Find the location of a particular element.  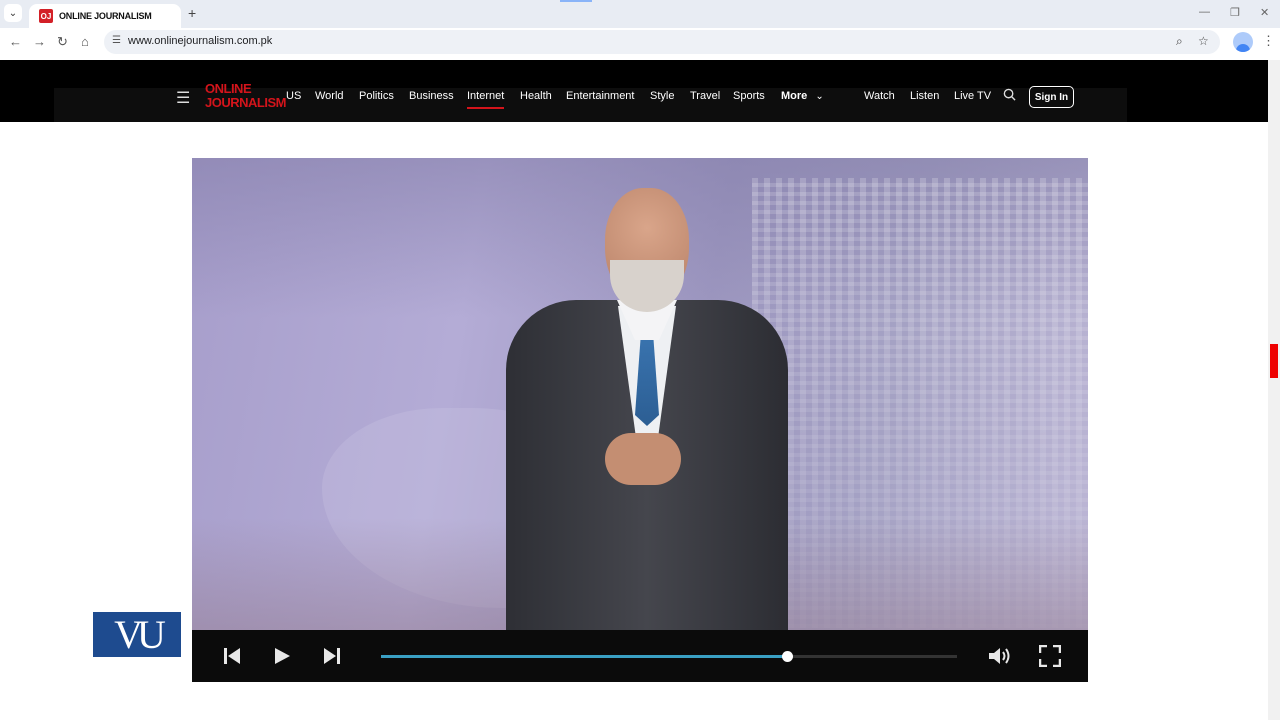

url-text: www.onlinejournalism.com.pk is located at coordinates (200, 41).